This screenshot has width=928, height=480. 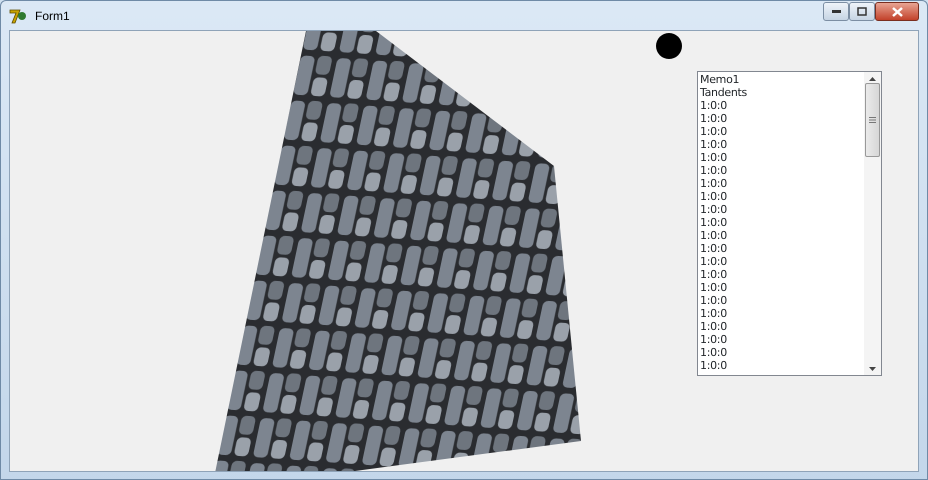 I want to click on minimize-button, so click(x=836, y=11).